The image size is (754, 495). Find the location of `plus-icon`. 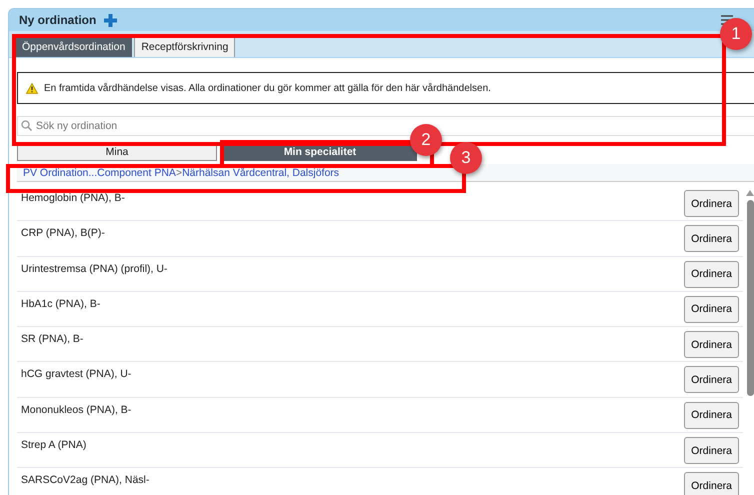

plus-icon is located at coordinates (111, 20).